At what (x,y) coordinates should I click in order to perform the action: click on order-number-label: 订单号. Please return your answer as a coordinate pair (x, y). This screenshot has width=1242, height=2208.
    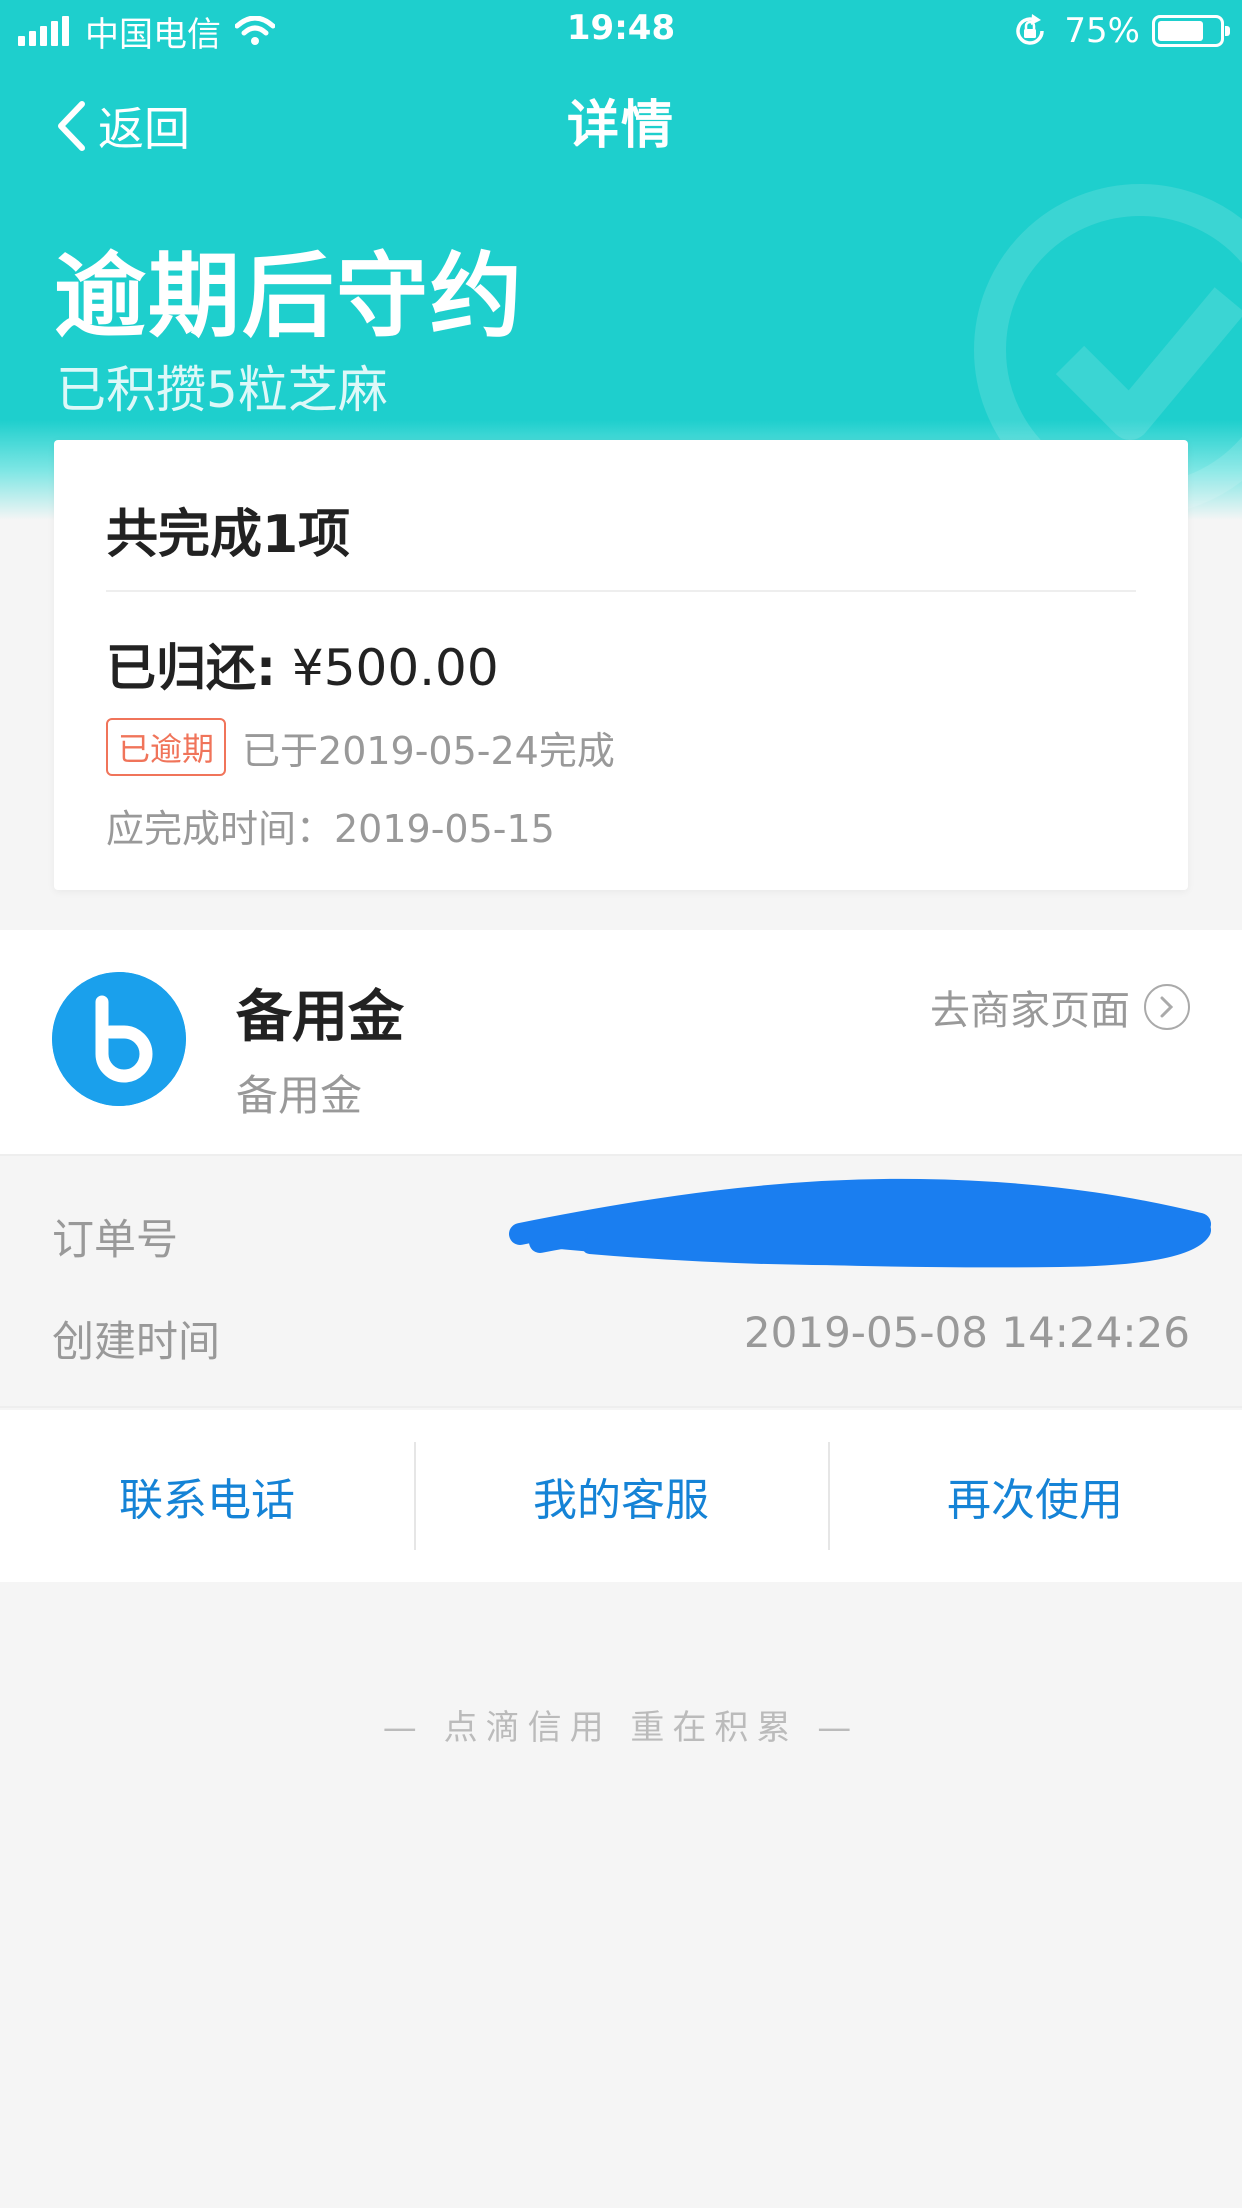
    Looking at the image, I should click on (115, 1239).